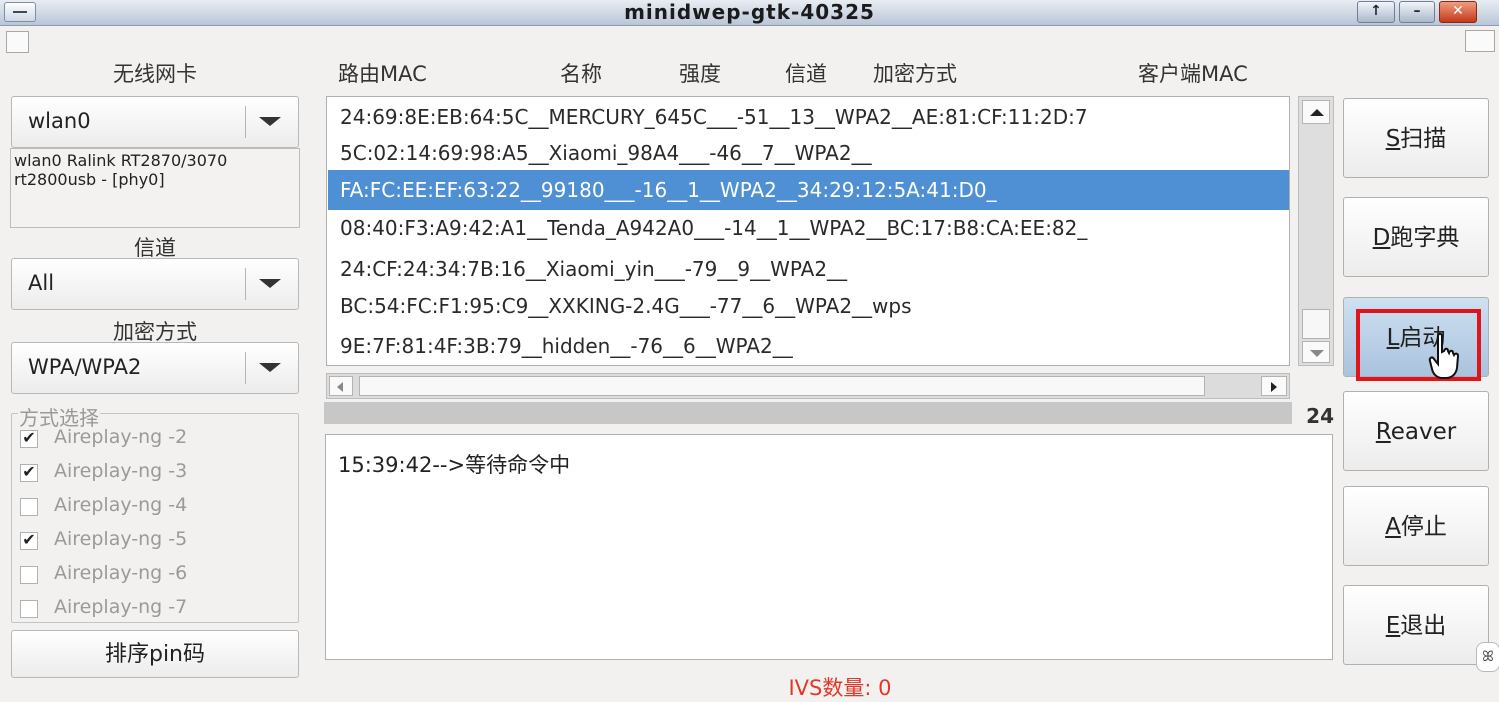 This screenshot has width=1499, height=702. Describe the element at coordinates (1381, 238) in the screenshot. I see `dictionary-button-mnemonic: D` at that location.